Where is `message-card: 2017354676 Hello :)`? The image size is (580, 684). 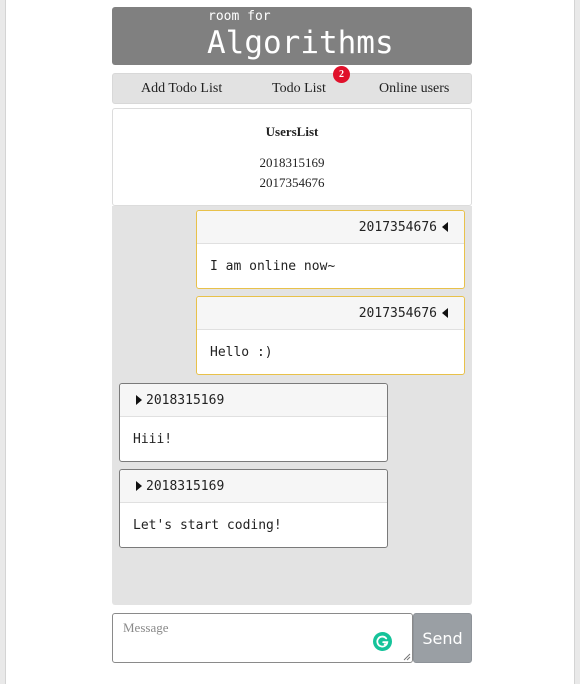 message-card: 2017354676 Hello :) is located at coordinates (330, 335).